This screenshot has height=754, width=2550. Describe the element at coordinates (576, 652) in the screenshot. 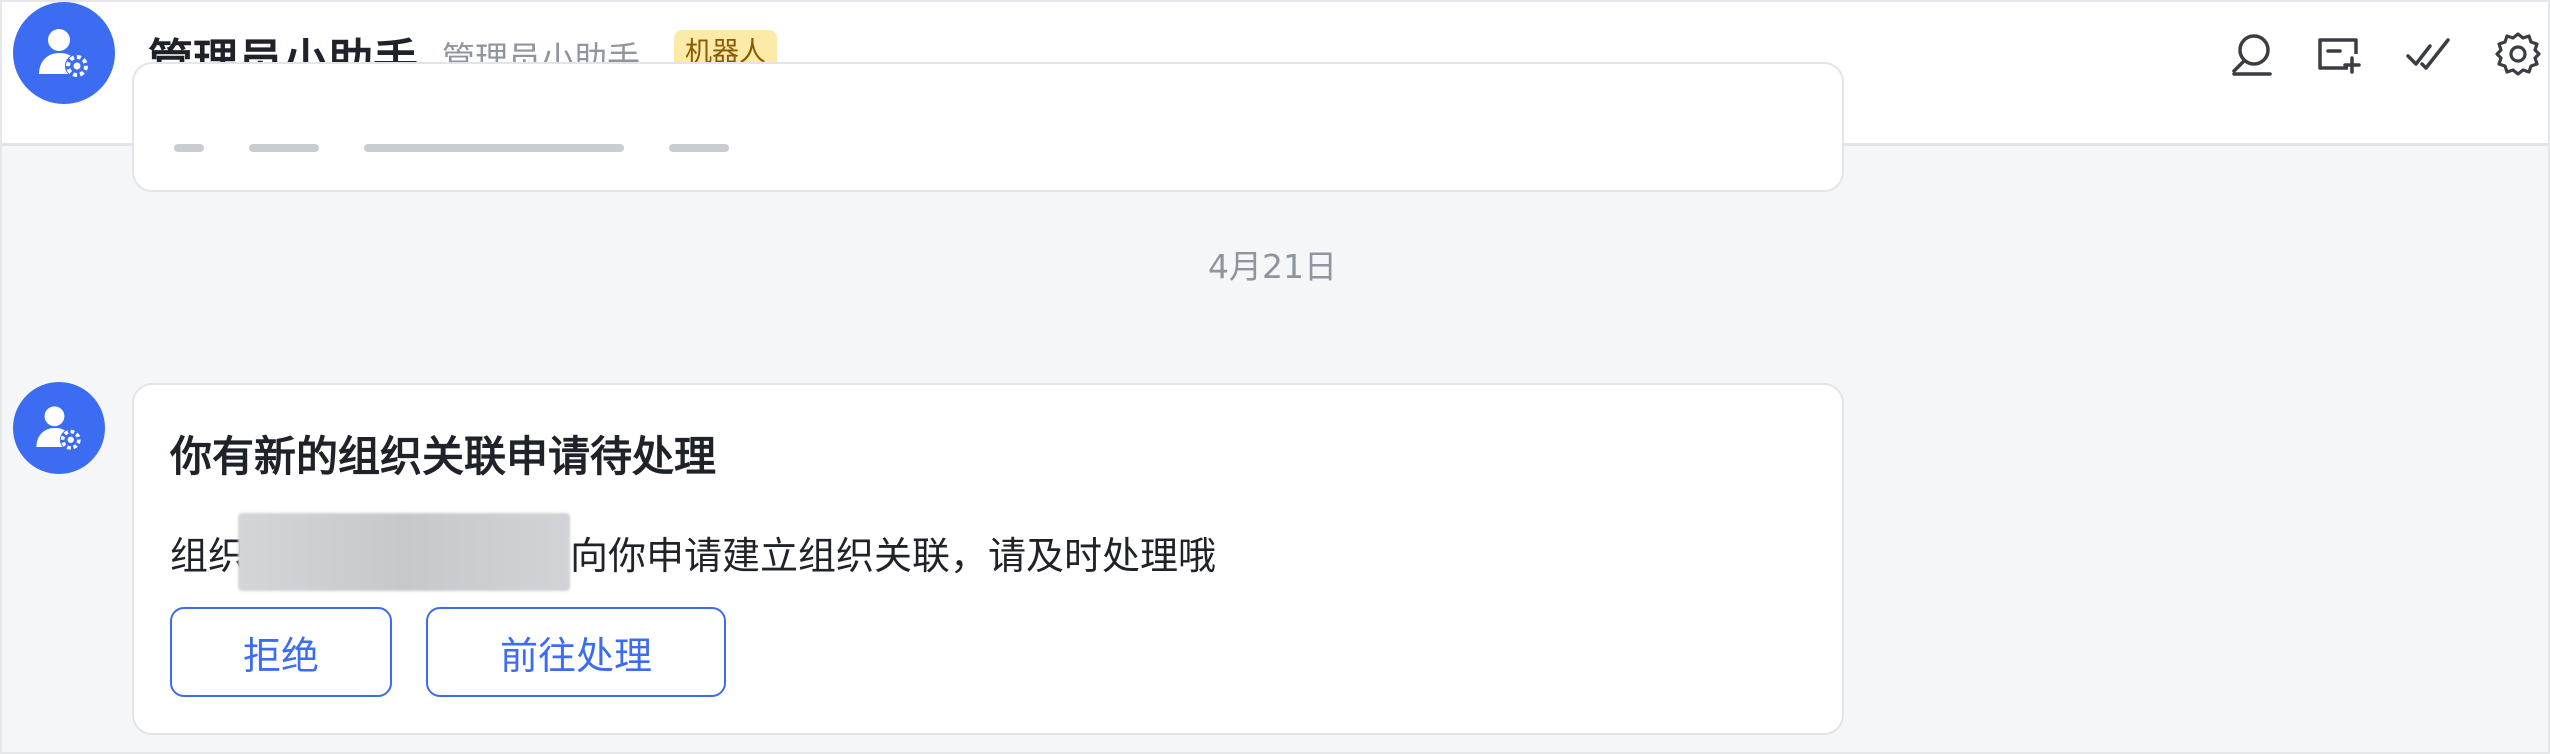

I see `go-handle-button: 前往处理` at that location.